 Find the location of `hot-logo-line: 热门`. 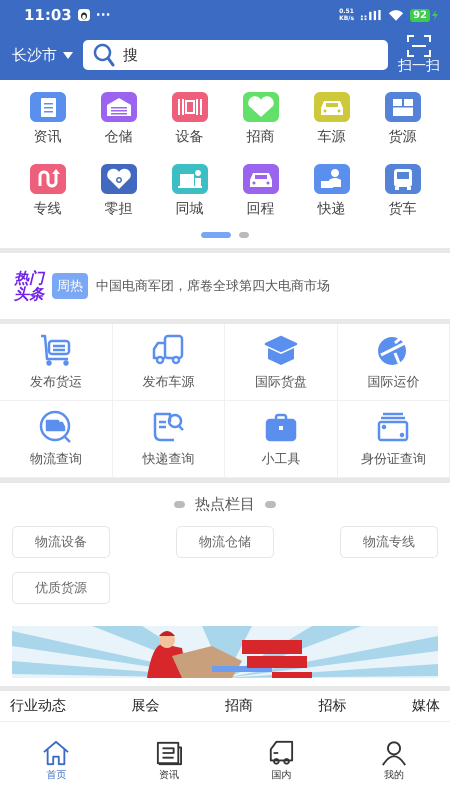

hot-logo-line: 热门 is located at coordinates (29, 278).